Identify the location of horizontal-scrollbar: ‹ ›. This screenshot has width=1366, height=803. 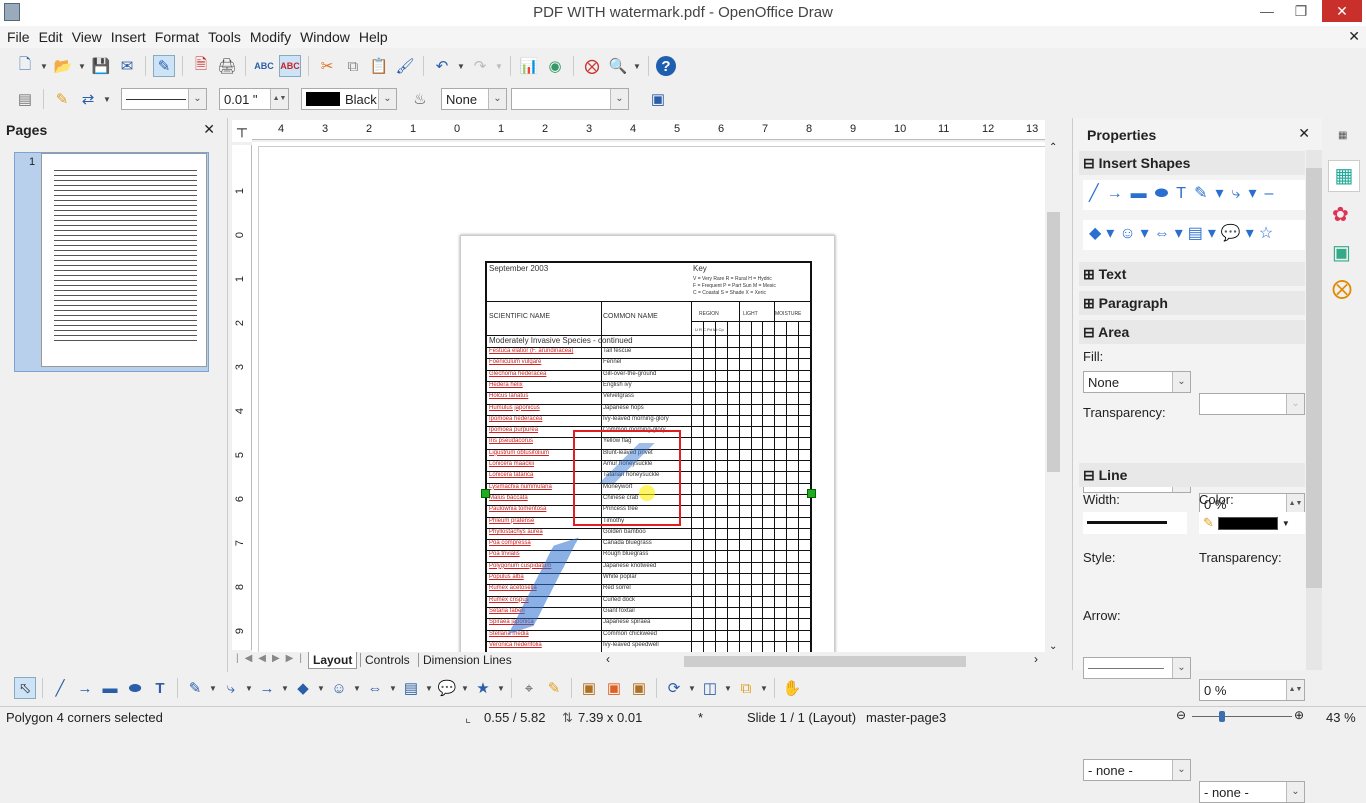
(822, 660).